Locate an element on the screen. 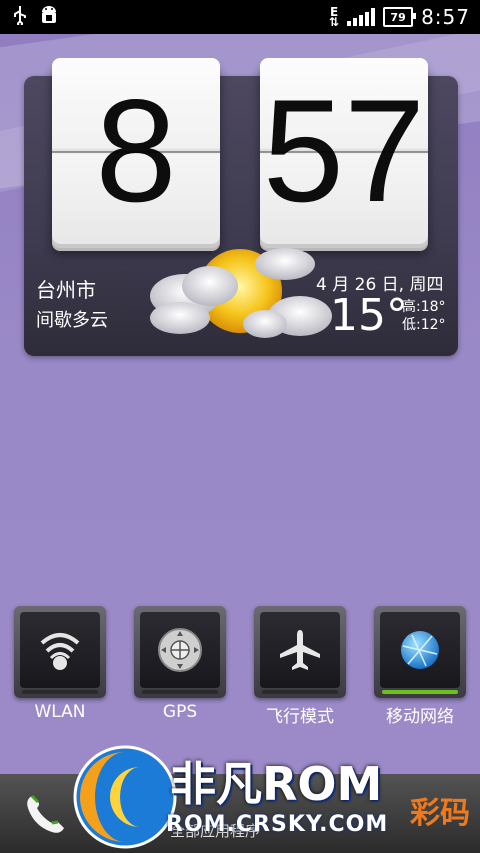 The width and height of the screenshot is (480, 853). signal-strength-icon is located at coordinates (361, 17).